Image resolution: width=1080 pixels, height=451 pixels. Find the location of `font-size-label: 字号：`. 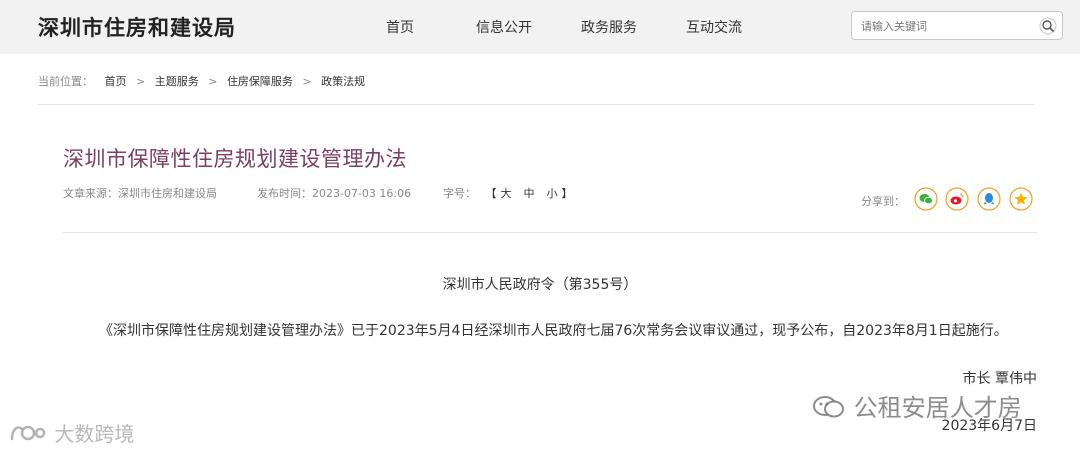

font-size-label: 字号： is located at coordinates (459, 193).